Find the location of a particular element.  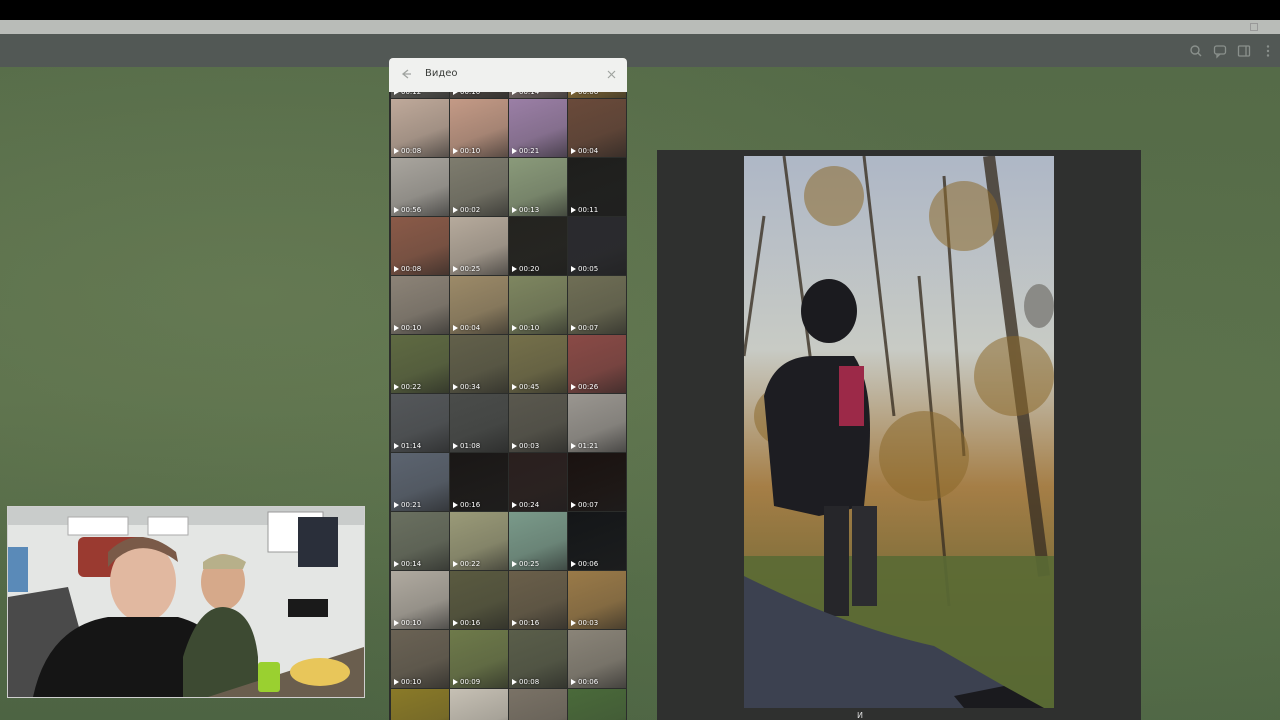

back-arrow-icon is located at coordinates (406, 74).